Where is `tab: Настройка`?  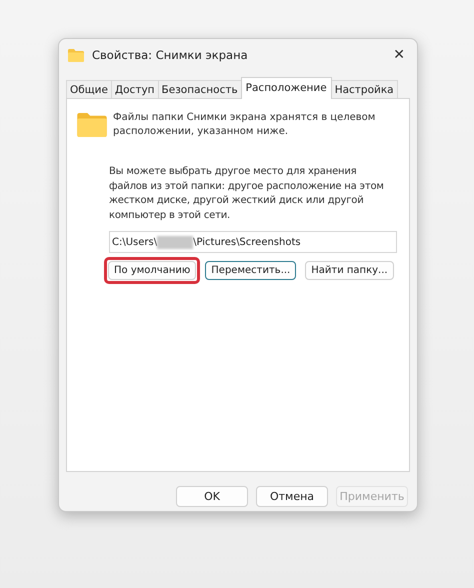
tab: Настройка is located at coordinates (364, 89).